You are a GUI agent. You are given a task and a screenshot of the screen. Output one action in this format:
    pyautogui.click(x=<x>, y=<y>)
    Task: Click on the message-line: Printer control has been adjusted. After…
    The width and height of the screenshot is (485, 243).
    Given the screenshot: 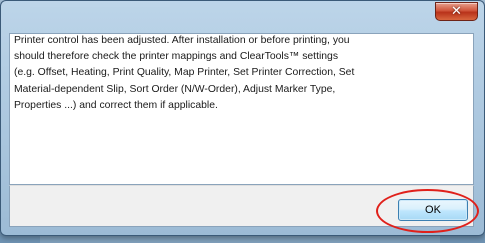 What is the action you would take?
    pyautogui.click(x=182, y=40)
    